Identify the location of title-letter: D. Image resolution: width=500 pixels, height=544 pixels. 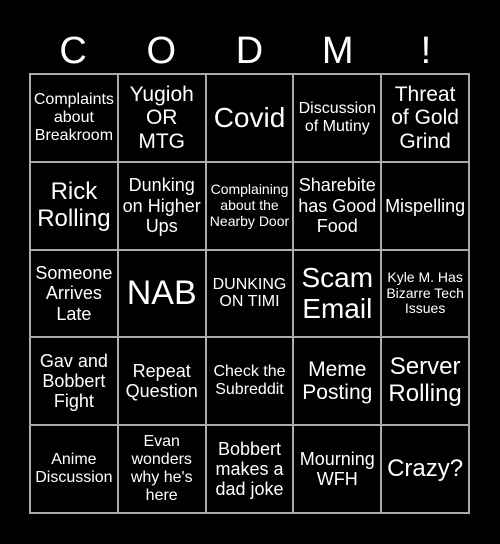
(249, 51).